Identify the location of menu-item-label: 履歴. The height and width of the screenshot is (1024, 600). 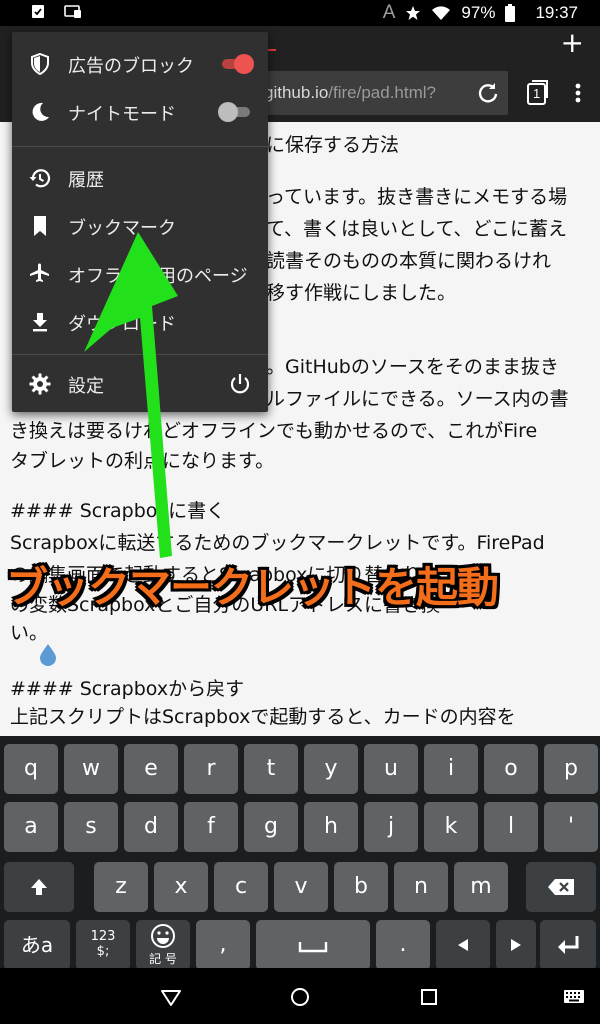
(86, 180).